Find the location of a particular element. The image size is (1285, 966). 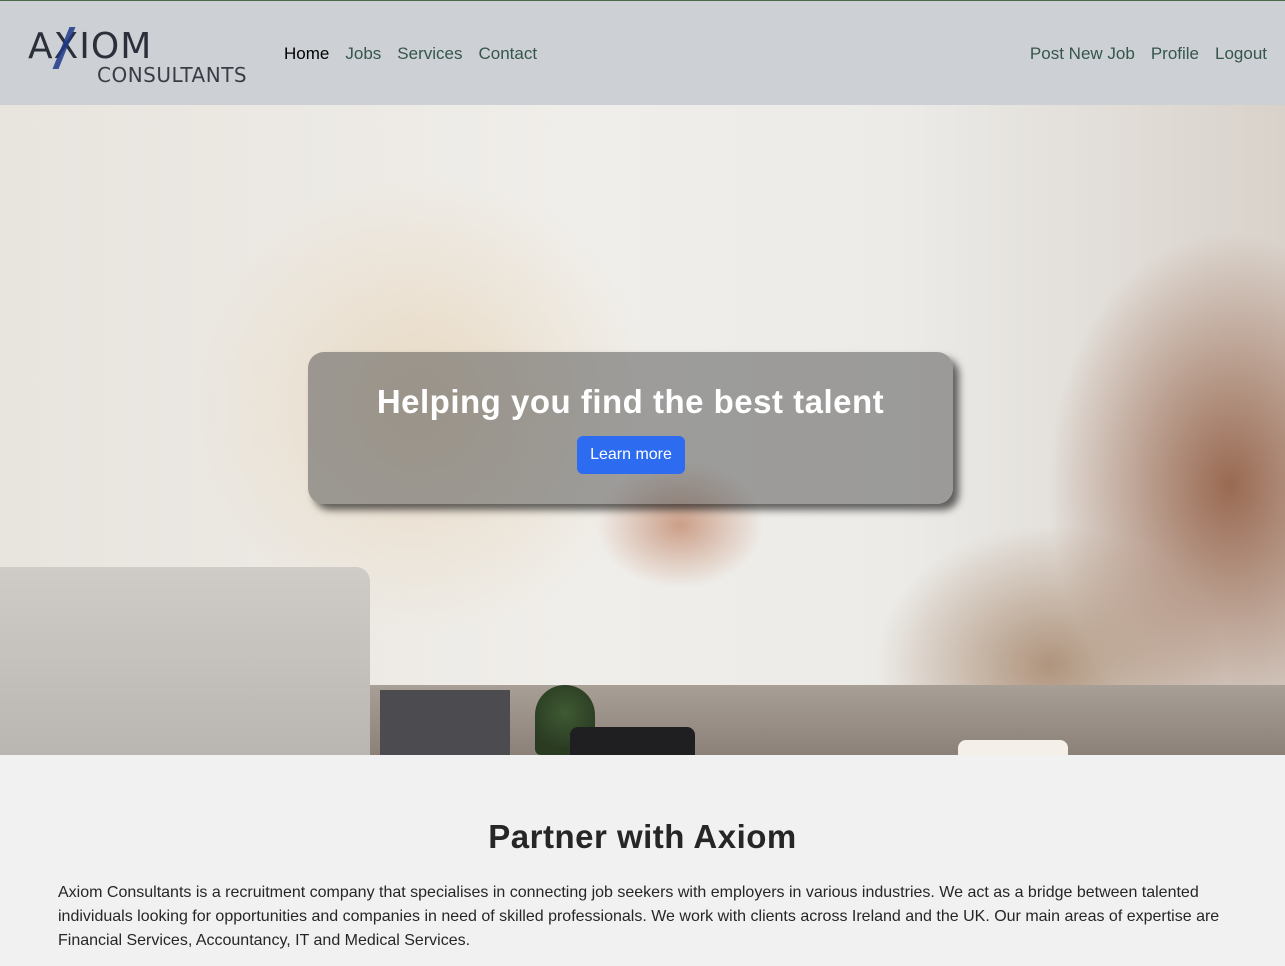

brand-logo: AXIOM CONSULTANTS is located at coordinates (143, 57).